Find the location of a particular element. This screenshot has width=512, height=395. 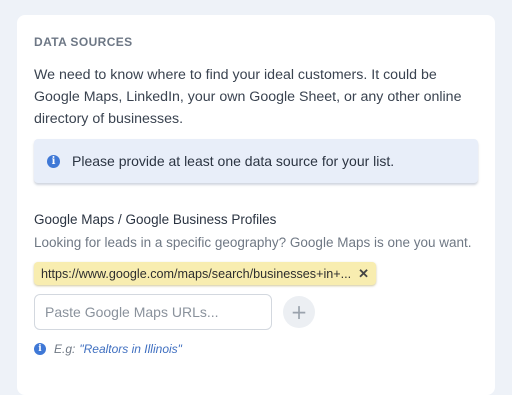

add-url-button: + is located at coordinates (299, 312).